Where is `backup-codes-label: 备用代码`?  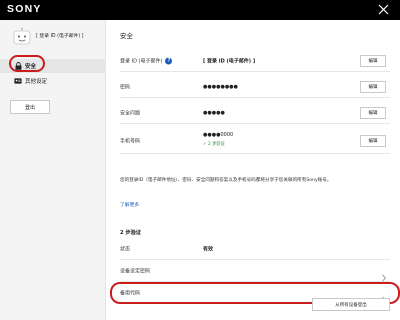 backup-codes-label: 备用代码 is located at coordinates (130, 293).